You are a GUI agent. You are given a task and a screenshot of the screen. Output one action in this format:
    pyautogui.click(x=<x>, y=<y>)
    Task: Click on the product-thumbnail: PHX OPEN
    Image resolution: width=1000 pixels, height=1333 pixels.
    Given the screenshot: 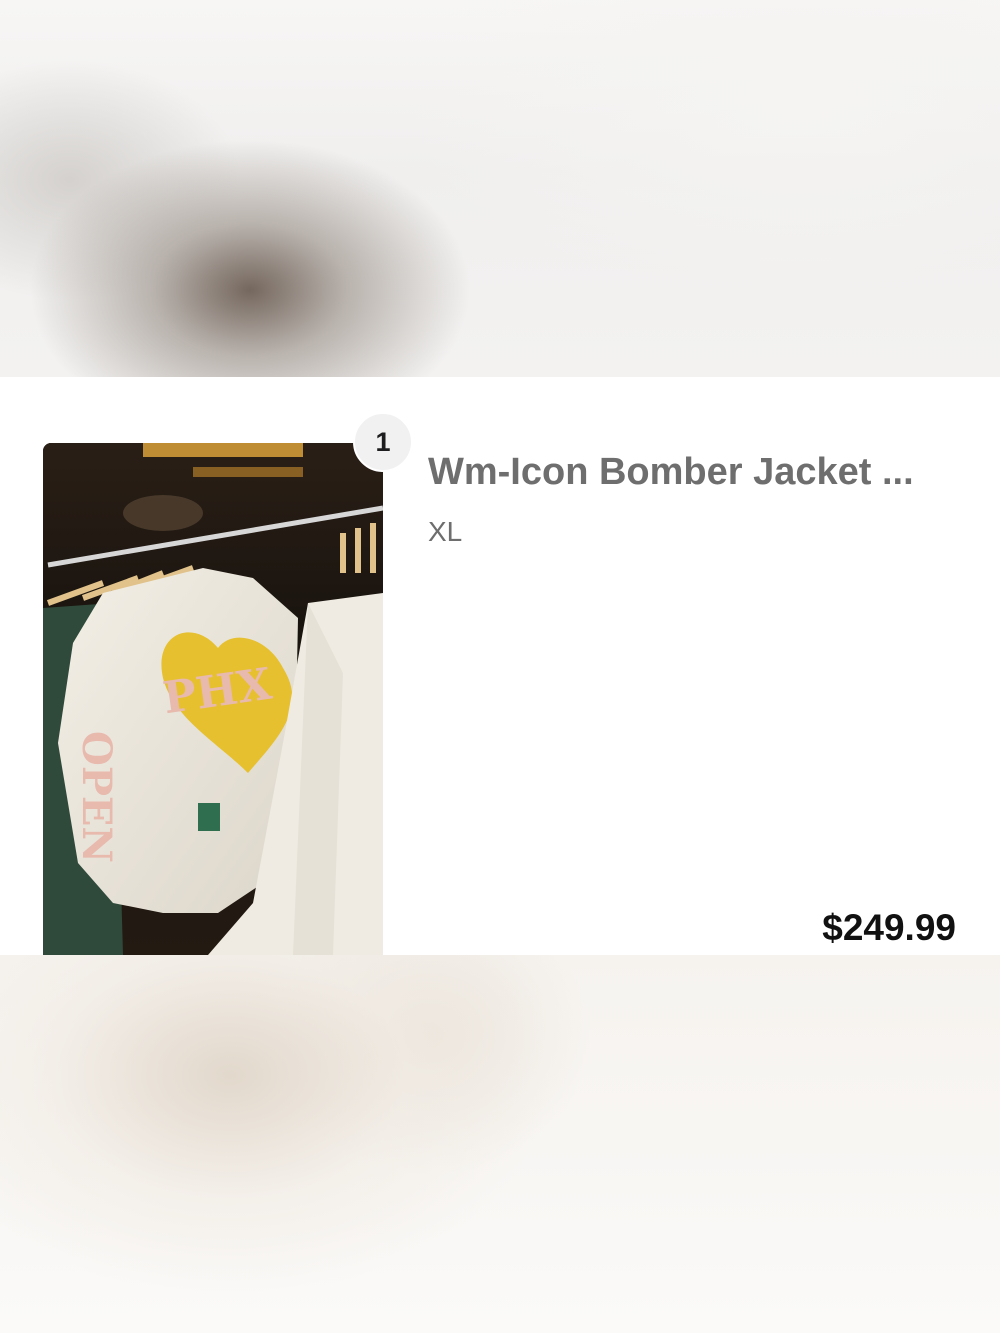 What is the action you would take?
    pyautogui.click(x=213, y=699)
    